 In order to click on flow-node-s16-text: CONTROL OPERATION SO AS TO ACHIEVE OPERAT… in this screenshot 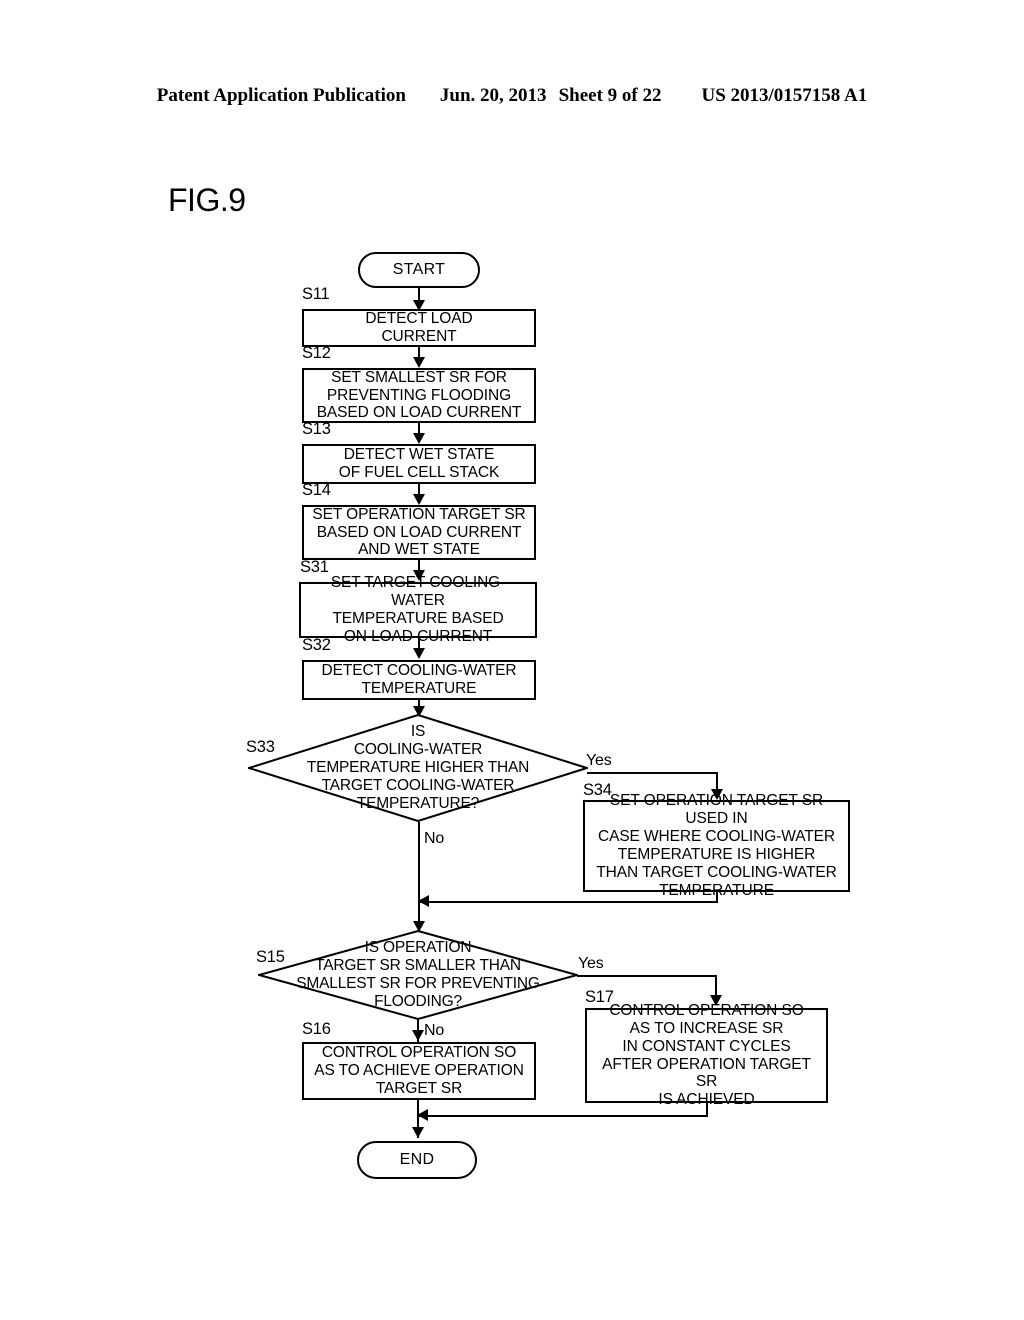, I will do `click(419, 1070)`.